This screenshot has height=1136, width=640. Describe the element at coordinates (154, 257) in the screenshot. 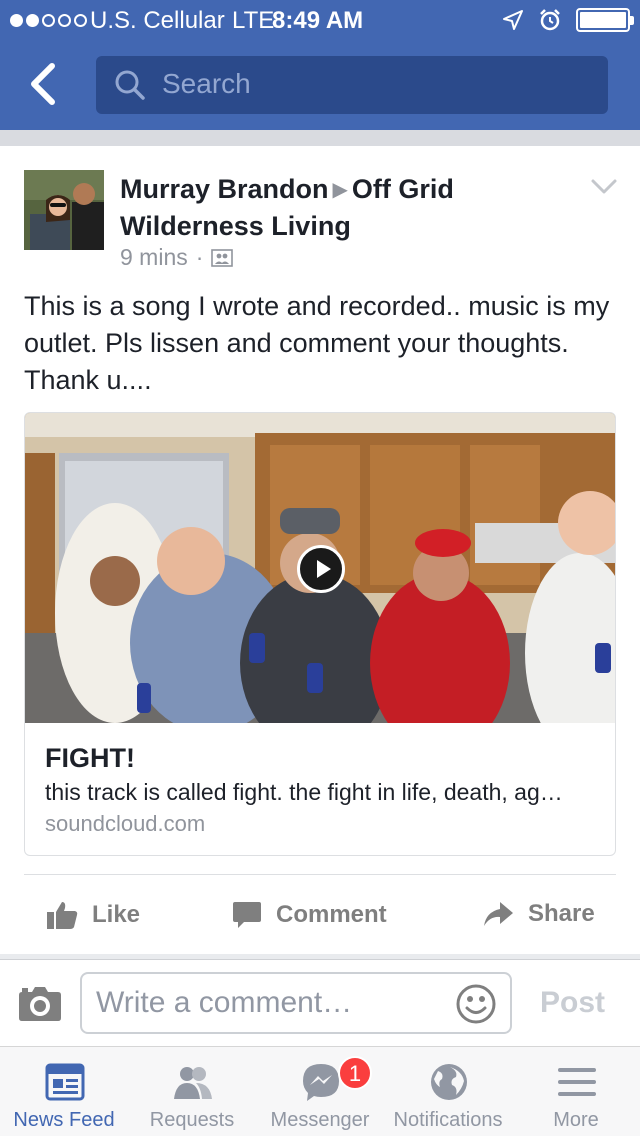

I see `post-timestamp: 9 mins` at that location.